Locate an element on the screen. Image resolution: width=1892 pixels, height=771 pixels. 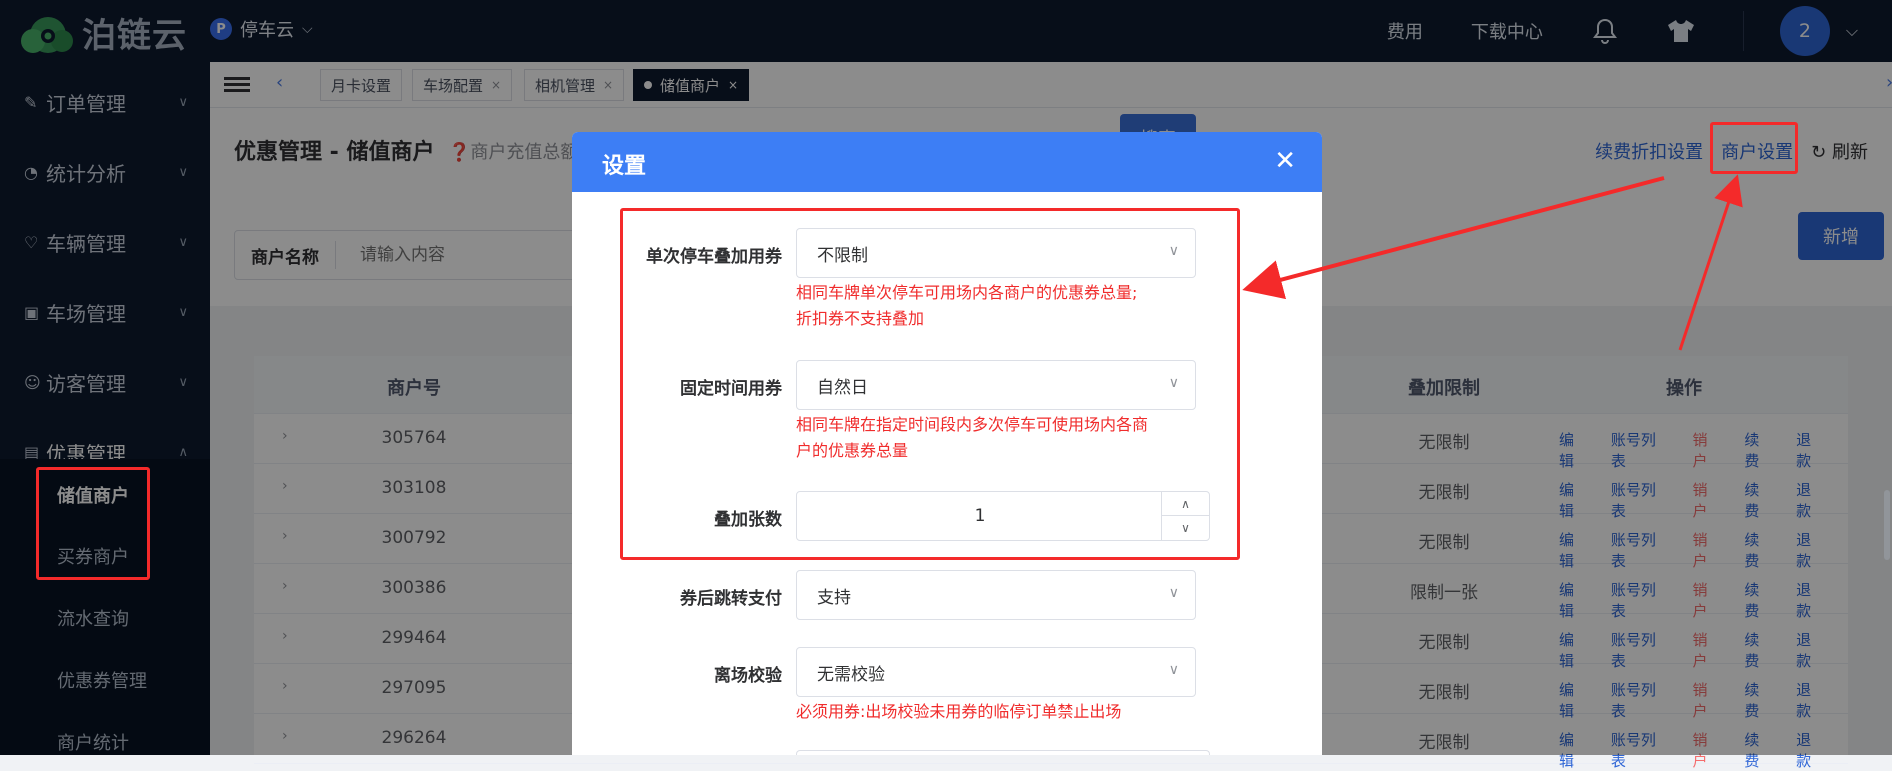
annotation-arrows is located at coordinates (1492, 262).